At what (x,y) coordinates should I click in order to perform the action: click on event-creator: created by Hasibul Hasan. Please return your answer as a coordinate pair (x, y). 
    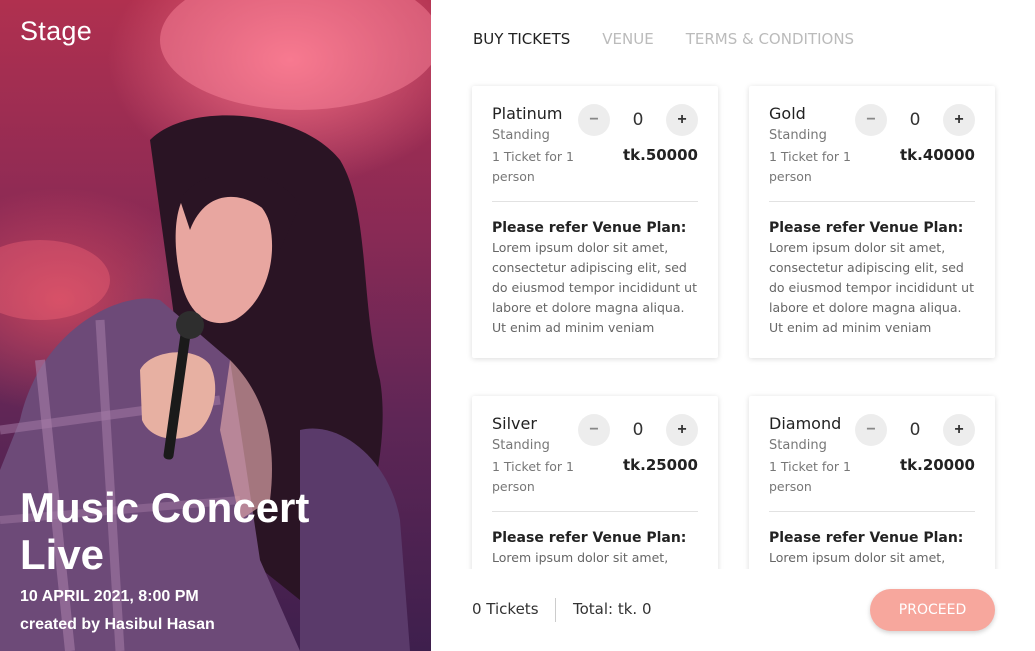
    Looking at the image, I should click on (117, 624).